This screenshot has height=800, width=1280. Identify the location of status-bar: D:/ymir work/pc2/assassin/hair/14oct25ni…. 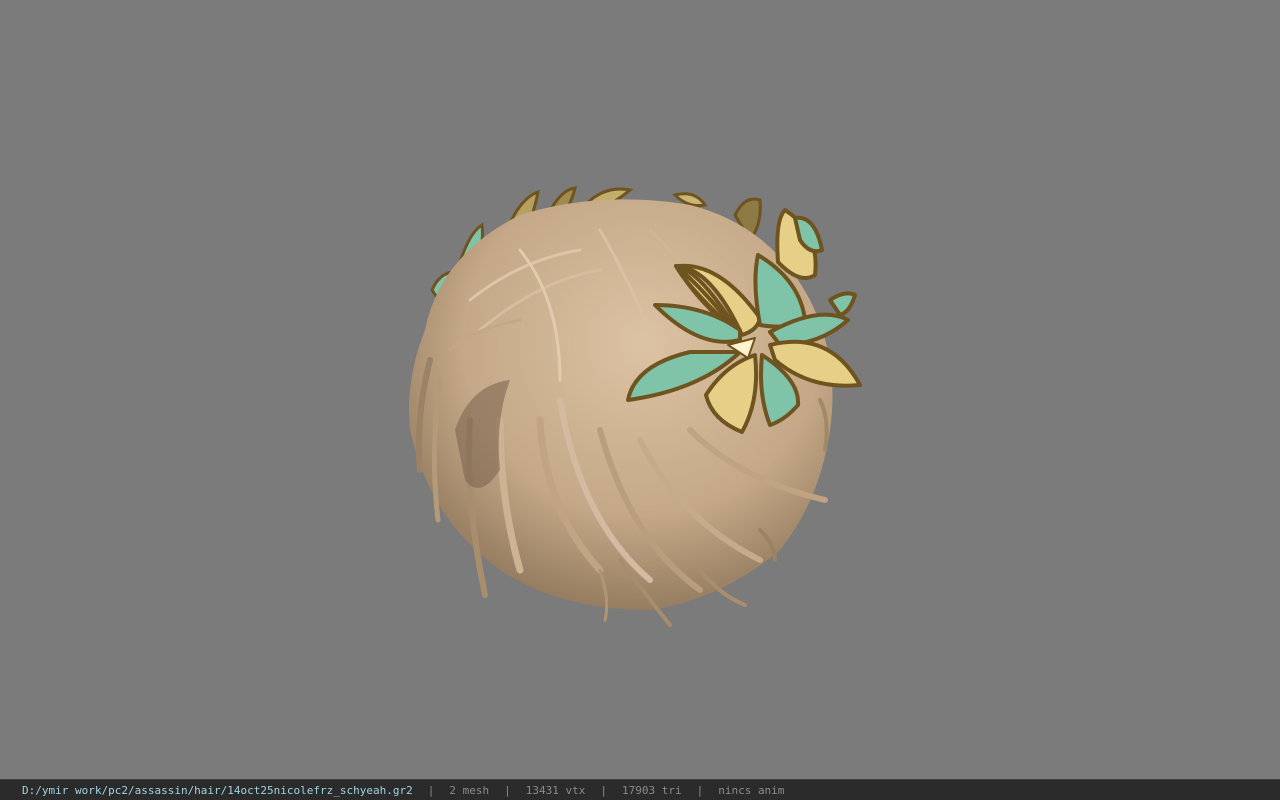
(640, 789).